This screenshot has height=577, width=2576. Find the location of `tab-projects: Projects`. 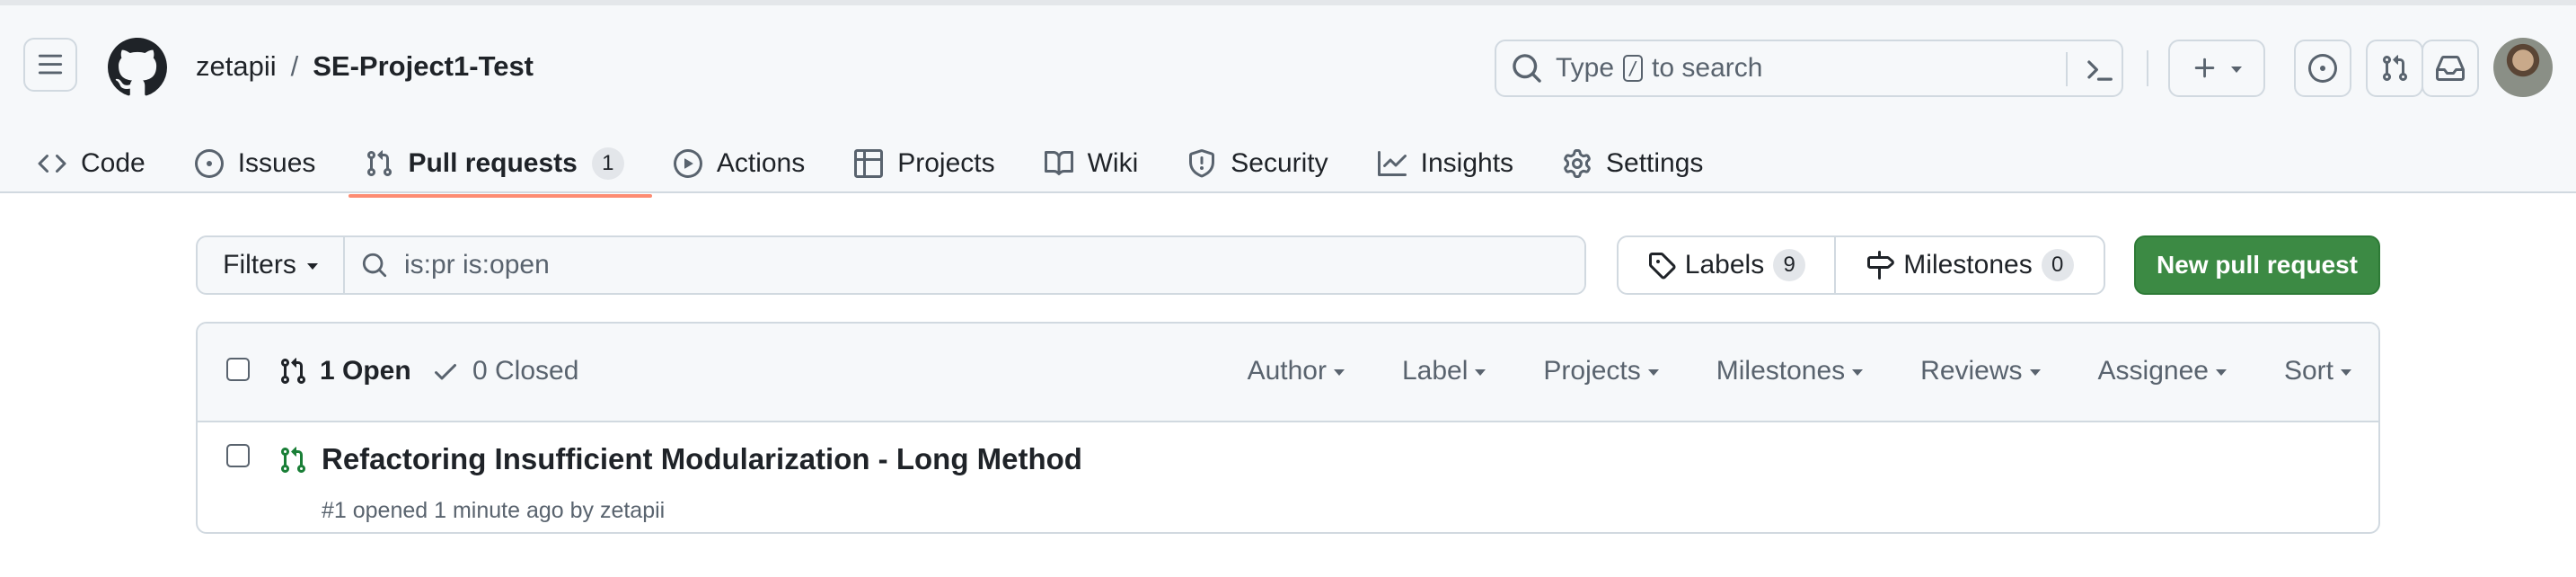

tab-projects: Projects is located at coordinates (931, 163).